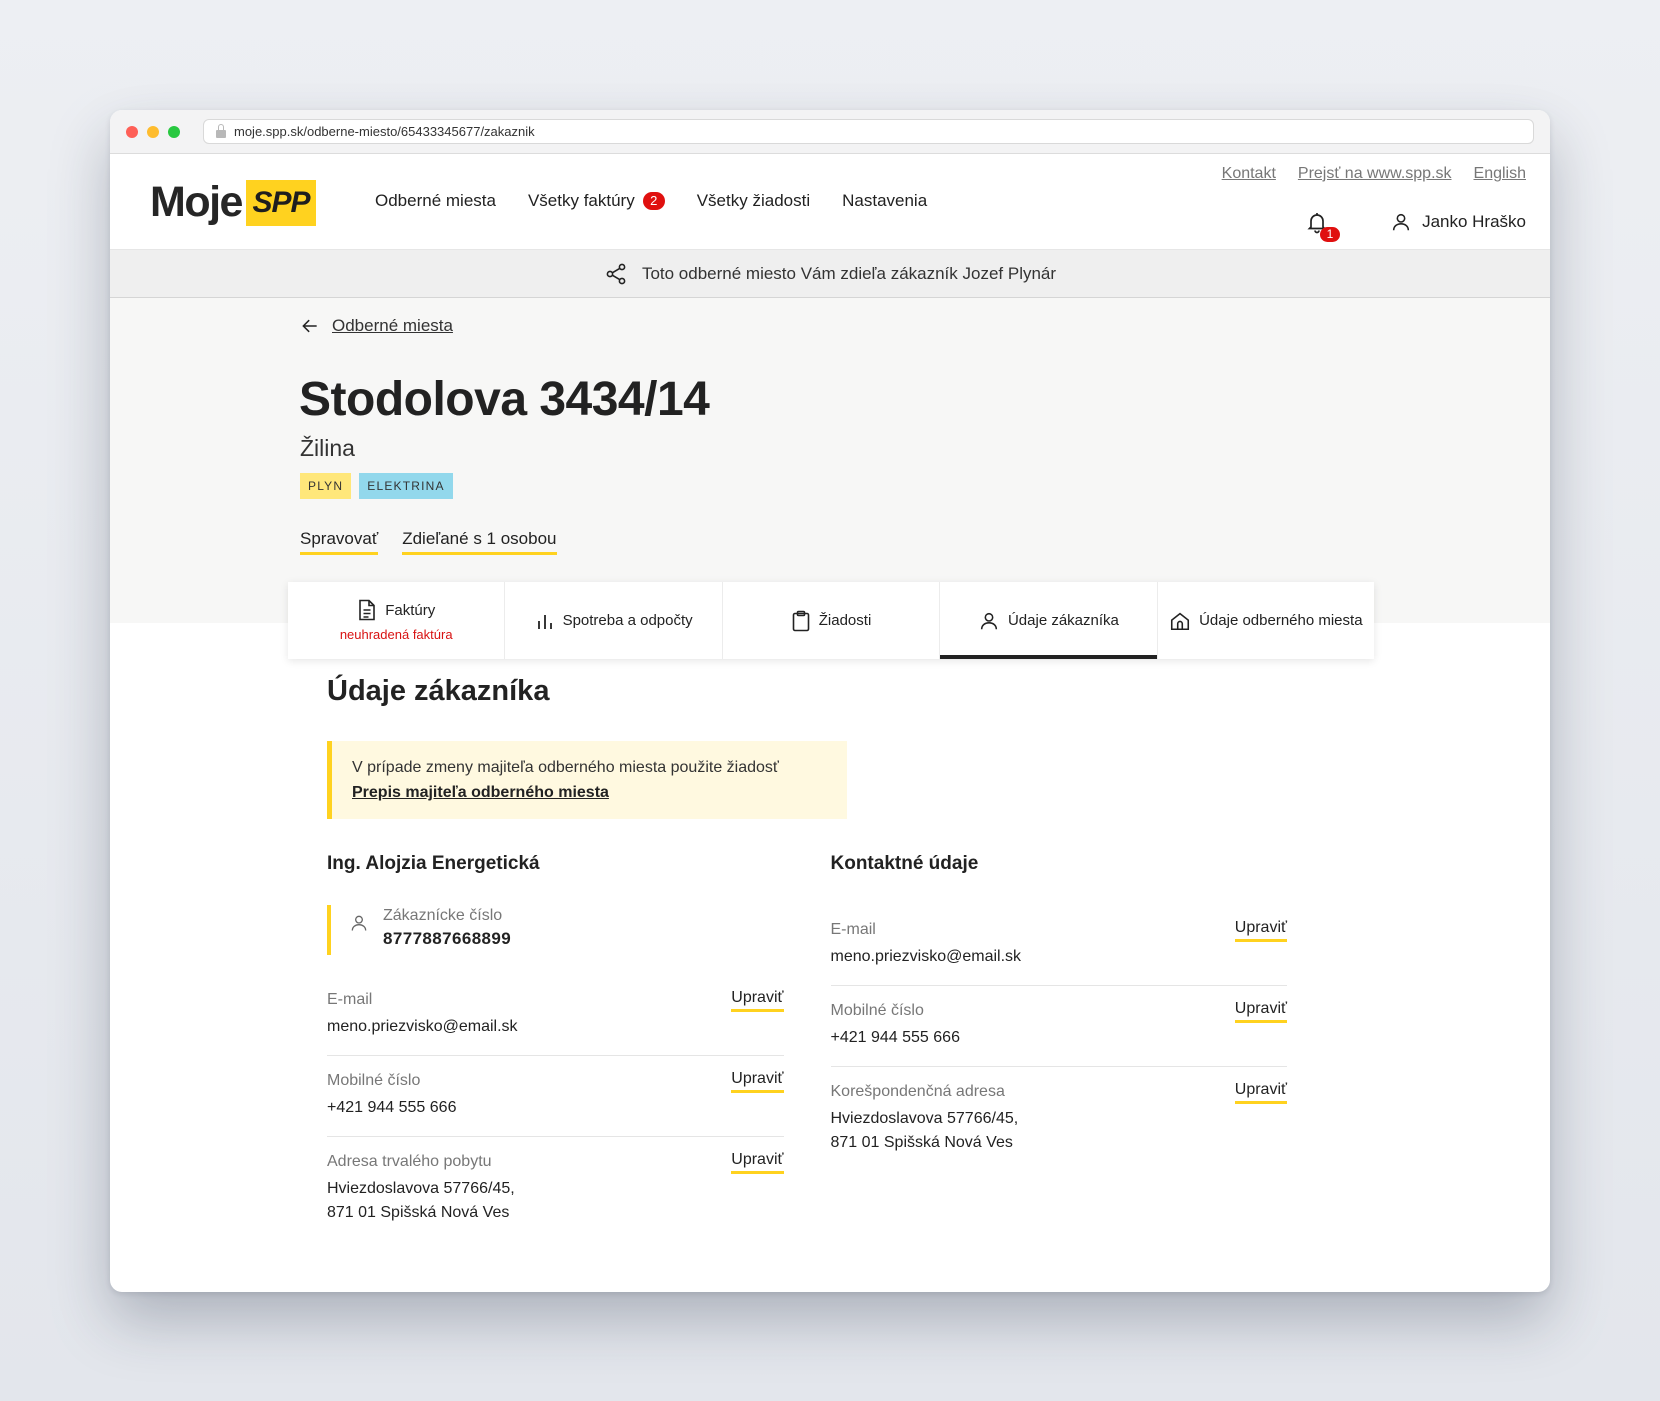  What do you see at coordinates (397, 620) in the screenshot?
I see `tab-faktury: Faktúry neuhradená faktúra` at bounding box center [397, 620].